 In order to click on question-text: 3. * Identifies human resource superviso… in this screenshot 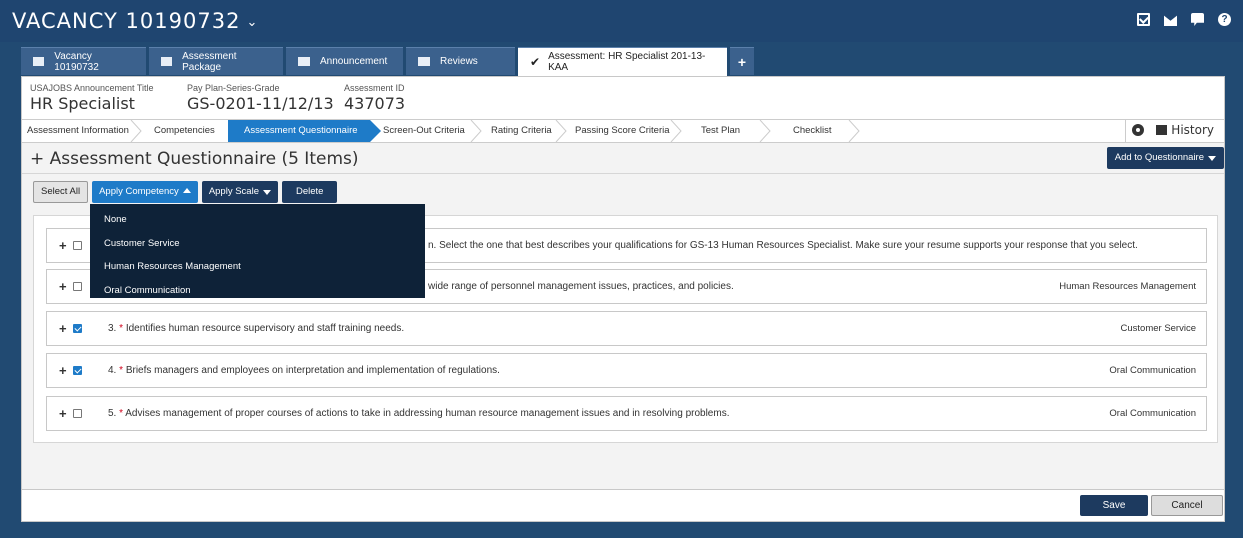, I will do `click(256, 328)`.